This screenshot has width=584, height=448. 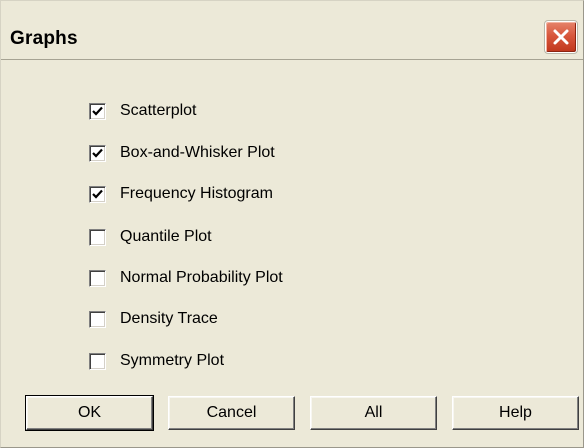 I want to click on checkbox-normal-probability-plot, so click(x=97, y=278).